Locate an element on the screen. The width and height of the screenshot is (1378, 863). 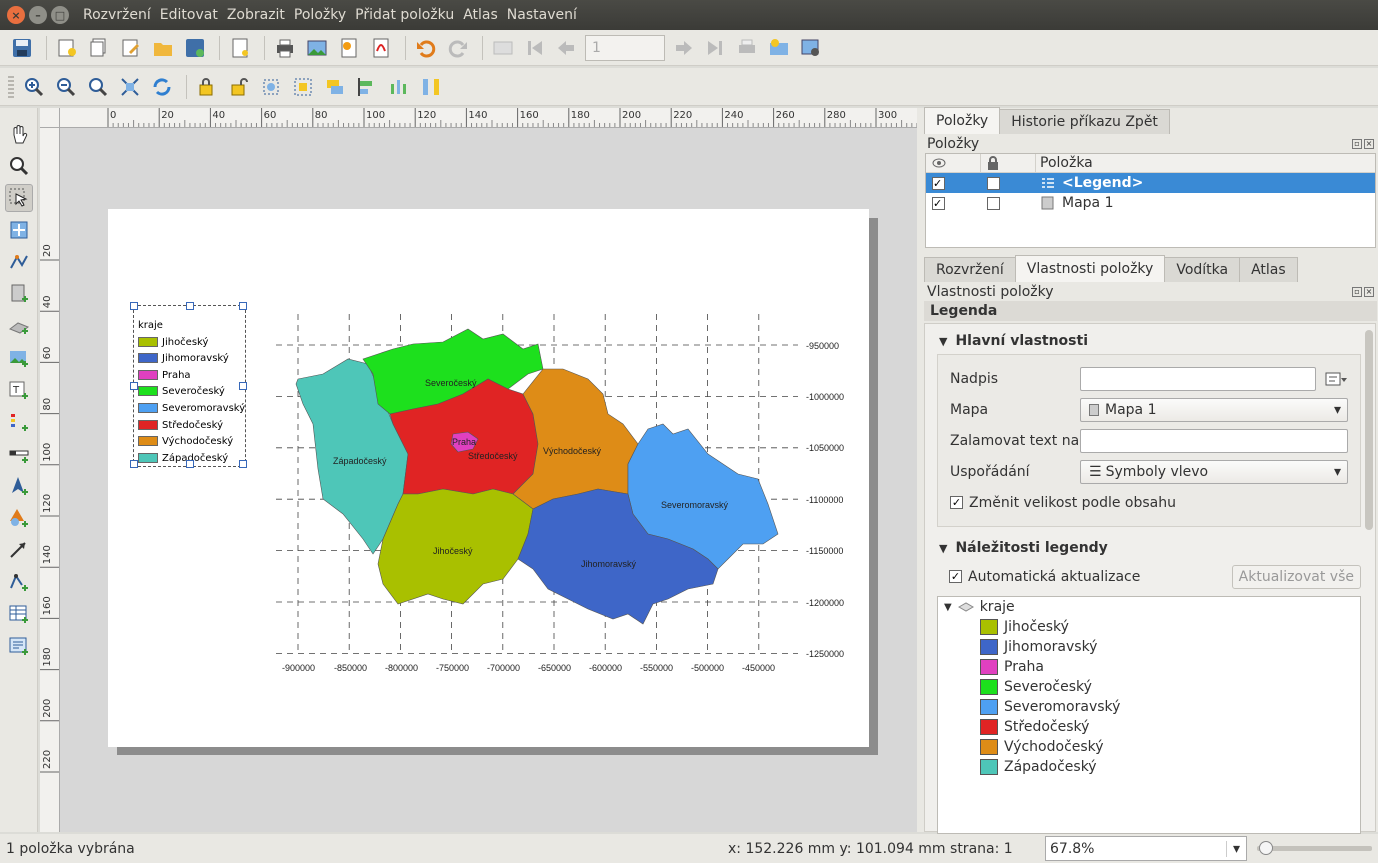
zoom-out-button is located at coordinates (66, 87).